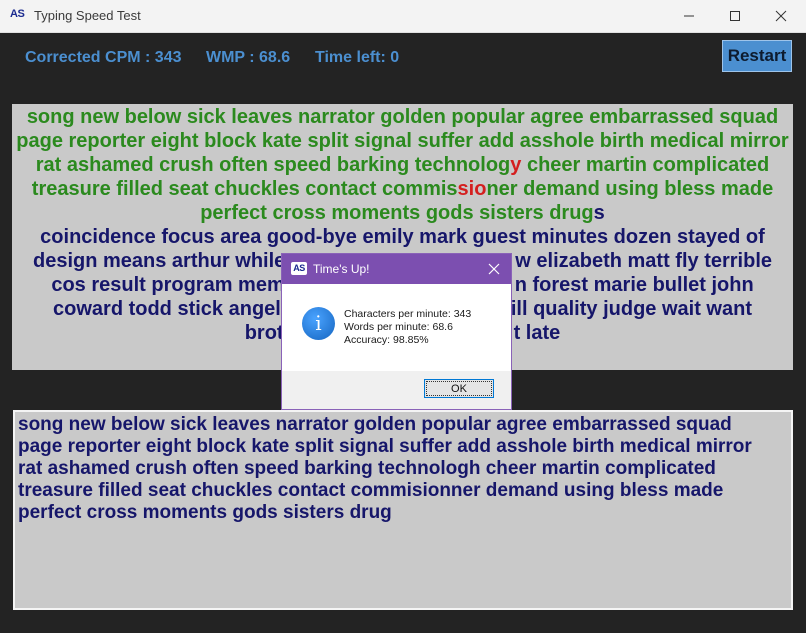 Image resolution: width=806 pixels, height=633 pixels. I want to click on dialog-footer: OK, so click(396, 390).